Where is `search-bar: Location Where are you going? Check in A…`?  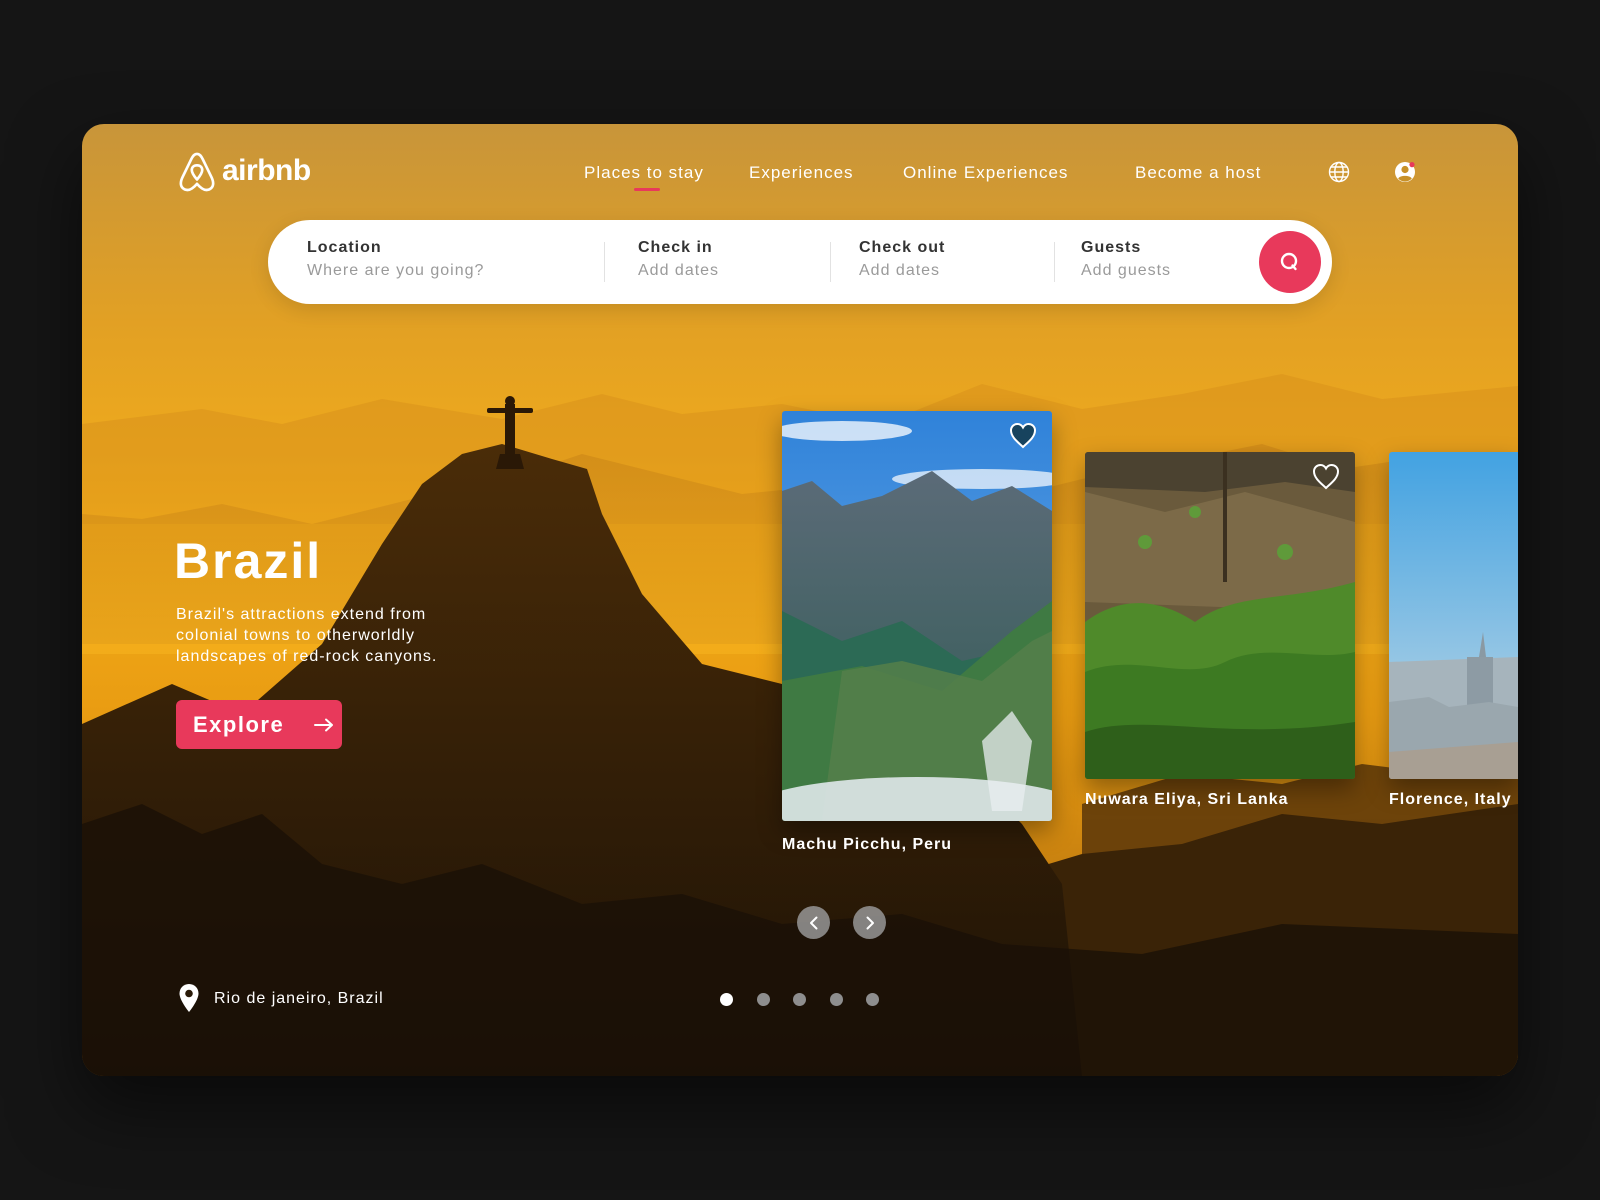 search-bar: Location Where are you going? Check in A… is located at coordinates (800, 262).